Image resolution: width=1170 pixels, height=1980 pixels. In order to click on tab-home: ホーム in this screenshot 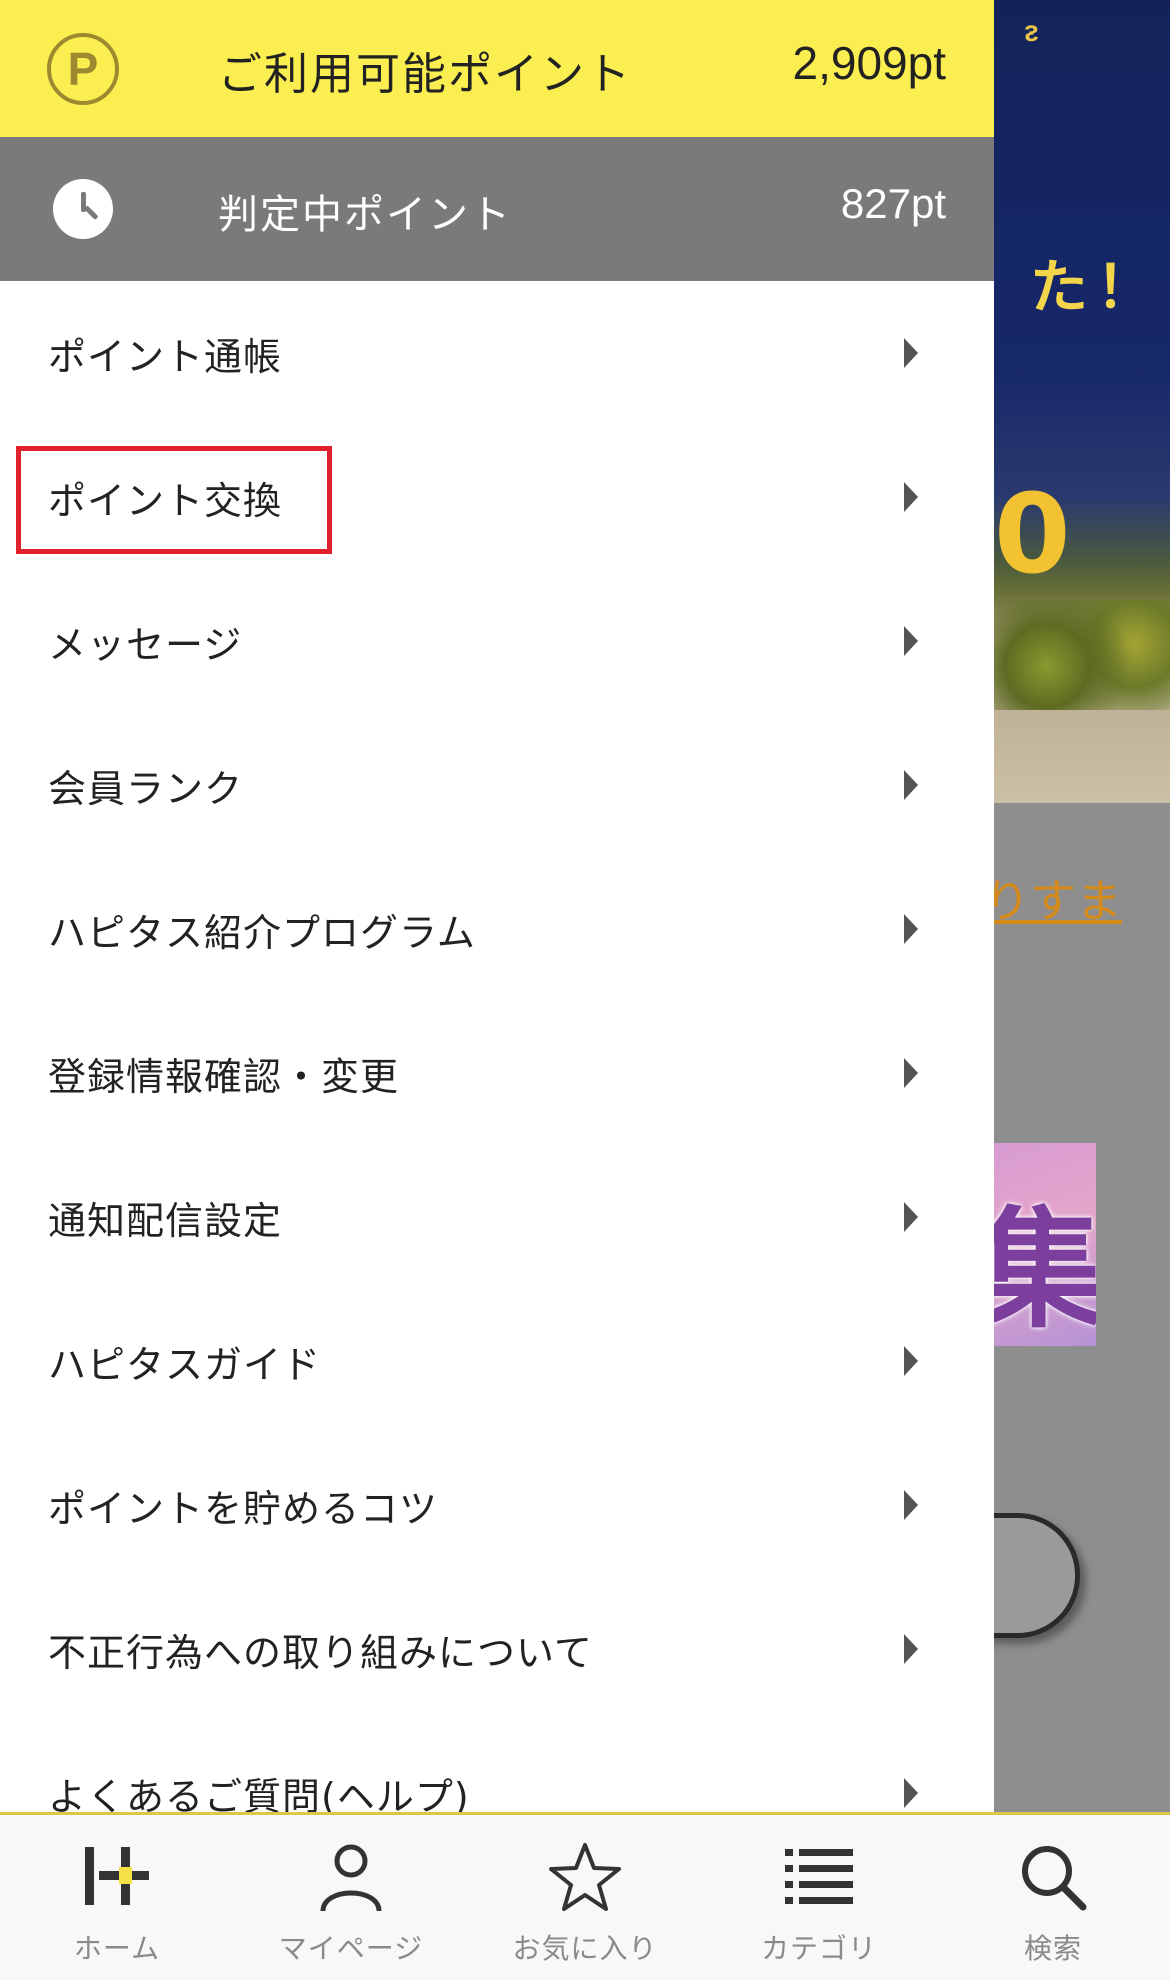, I will do `click(117, 1897)`.